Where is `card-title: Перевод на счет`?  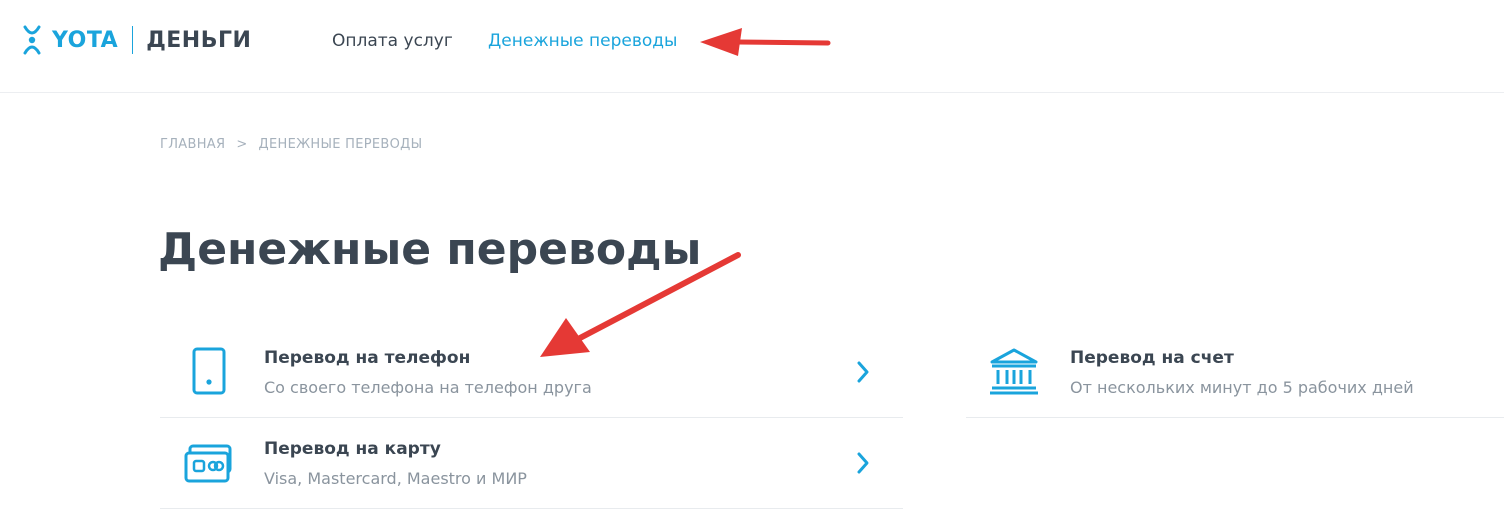 card-title: Перевод на счет is located at coordinates (1152, 358).